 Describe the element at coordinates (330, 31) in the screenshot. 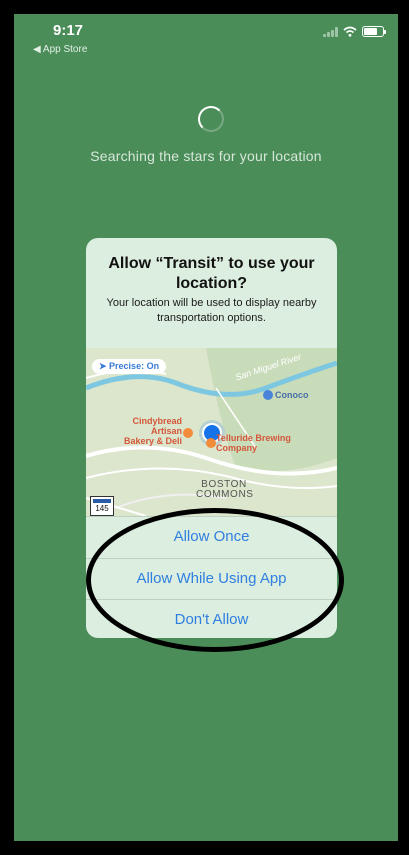

I see `cellular-signal-icon` at that location.